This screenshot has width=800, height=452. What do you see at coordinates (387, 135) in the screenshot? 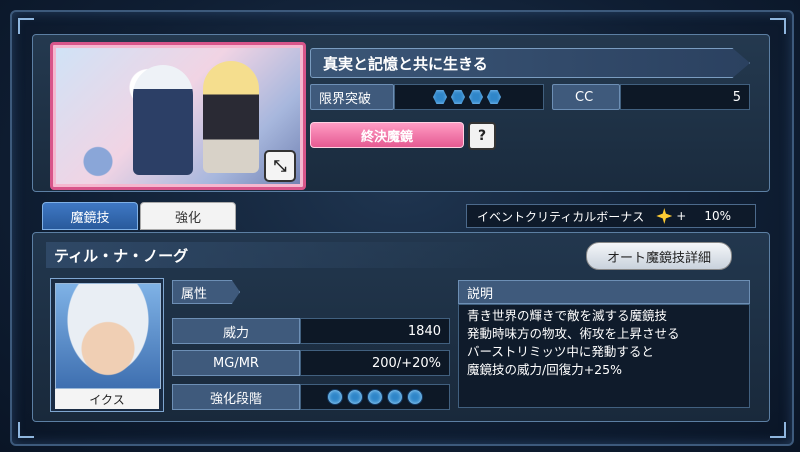
I see `final-mirror-button: 終決魔鏡` at bounding box center [387, 135].